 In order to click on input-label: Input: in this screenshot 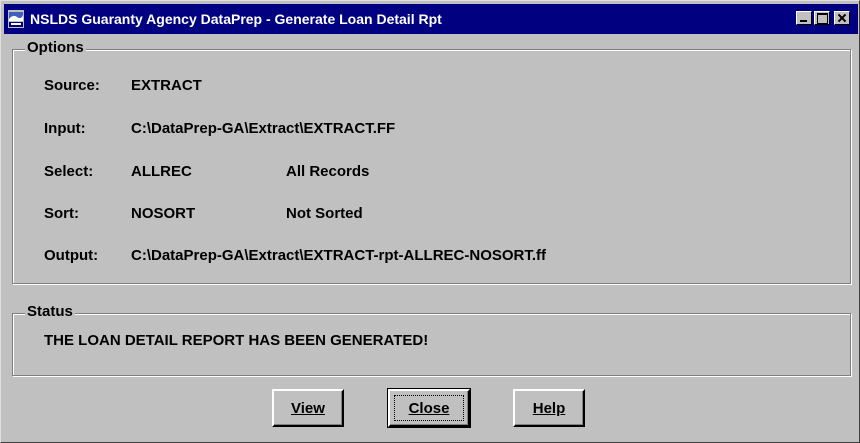, I will do `click(65, 128)`.